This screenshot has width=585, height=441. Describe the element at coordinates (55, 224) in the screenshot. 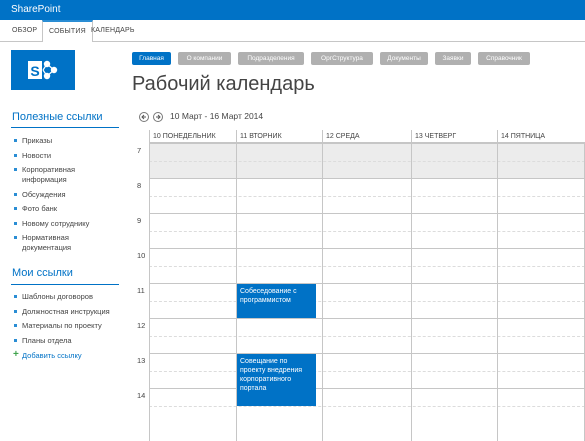

I see `sidebar-link-new-employee: Новому сотруднику` at that location.